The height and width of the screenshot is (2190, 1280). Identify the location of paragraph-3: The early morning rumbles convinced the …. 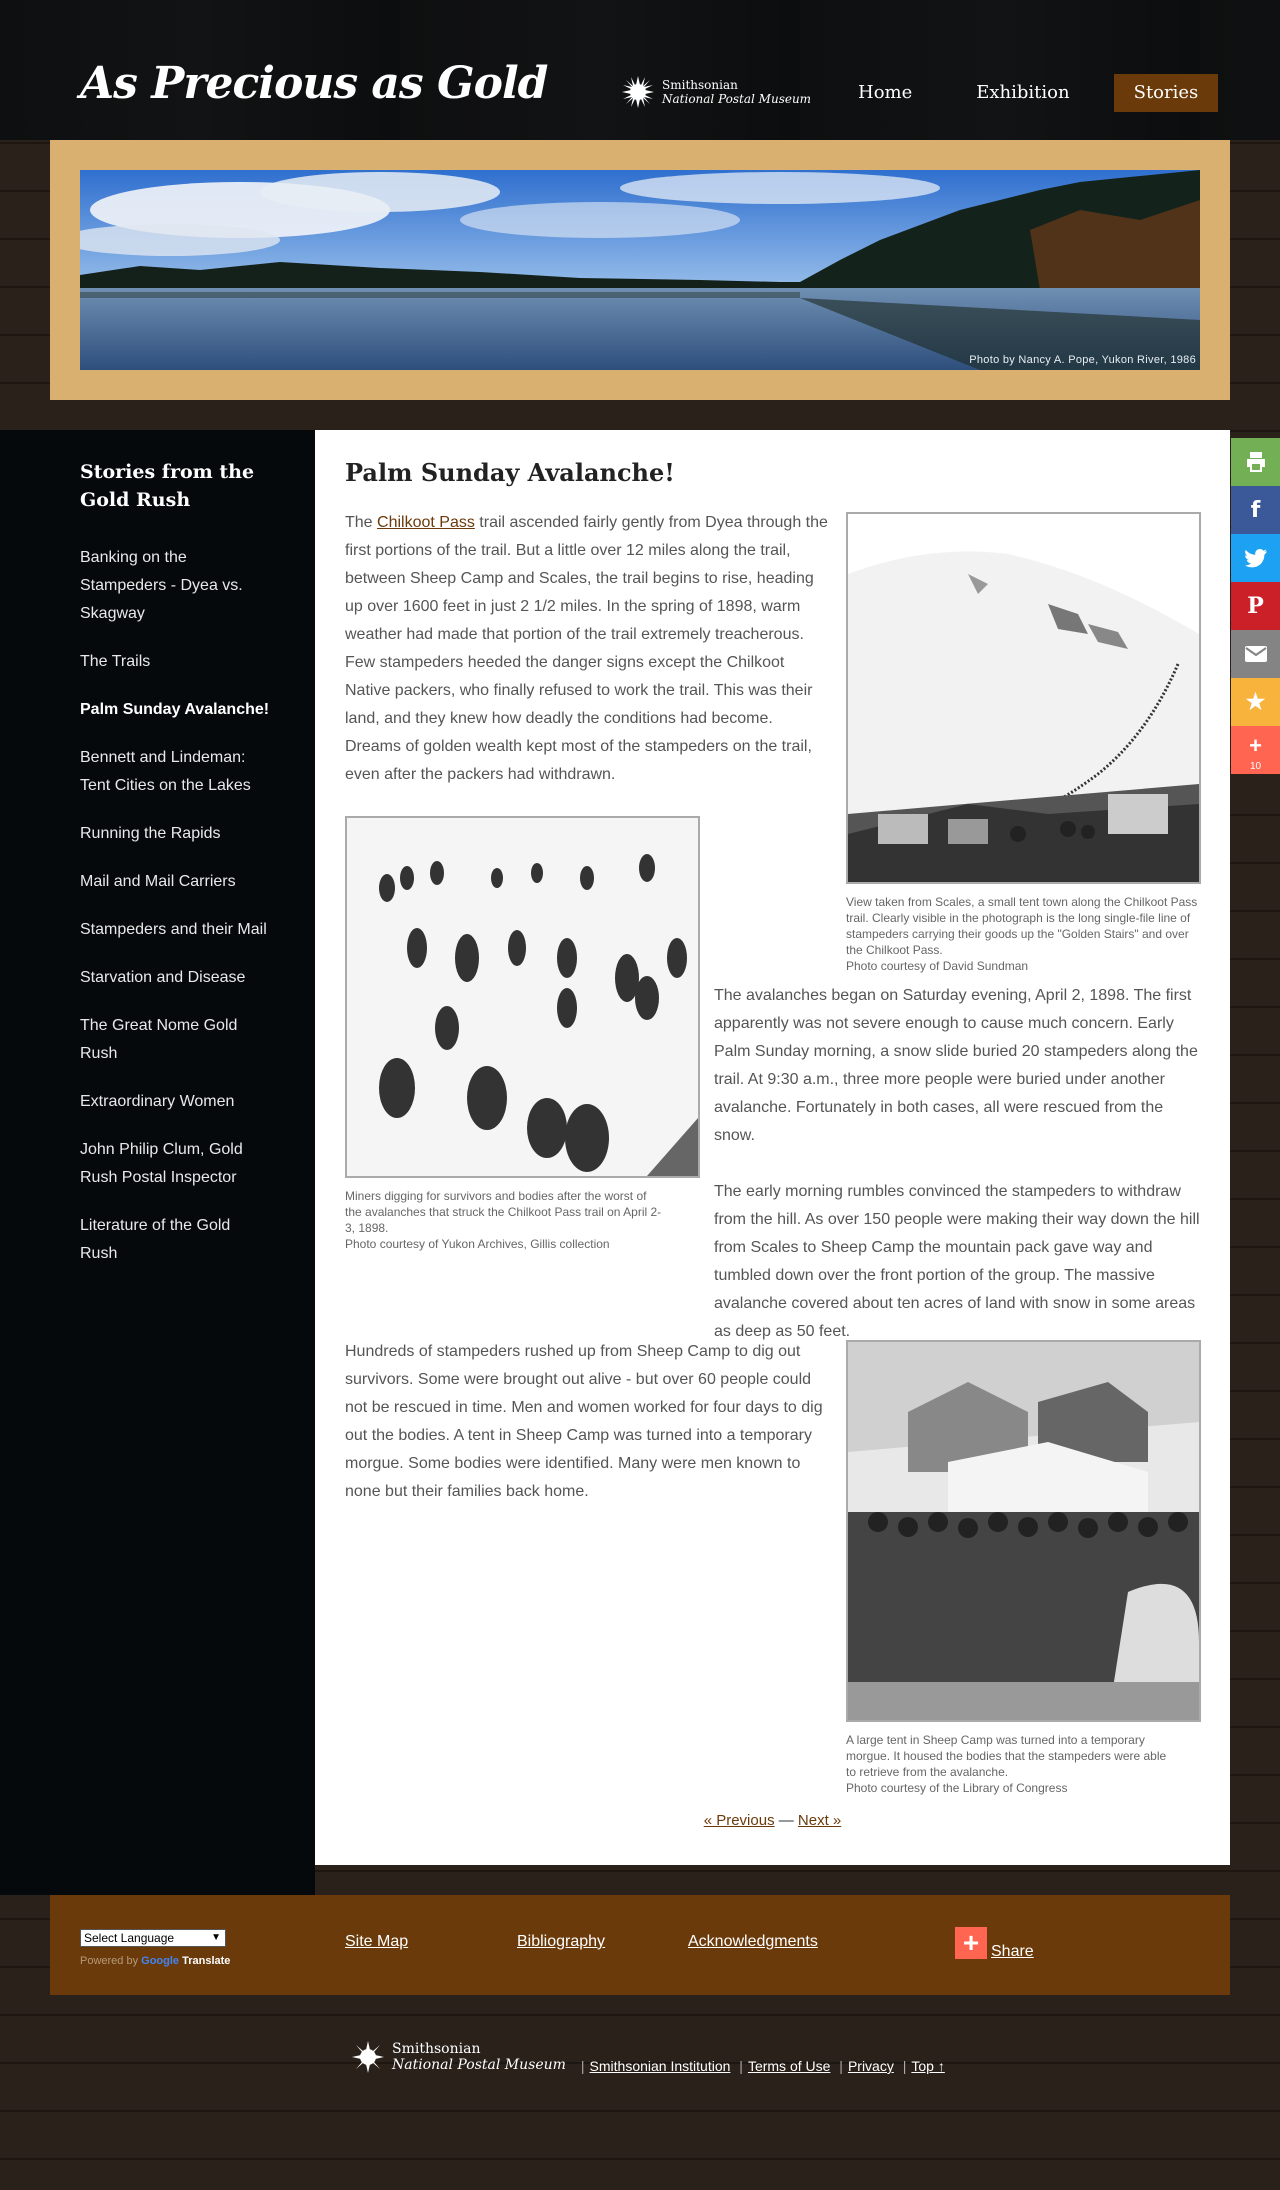
(957, 1261).